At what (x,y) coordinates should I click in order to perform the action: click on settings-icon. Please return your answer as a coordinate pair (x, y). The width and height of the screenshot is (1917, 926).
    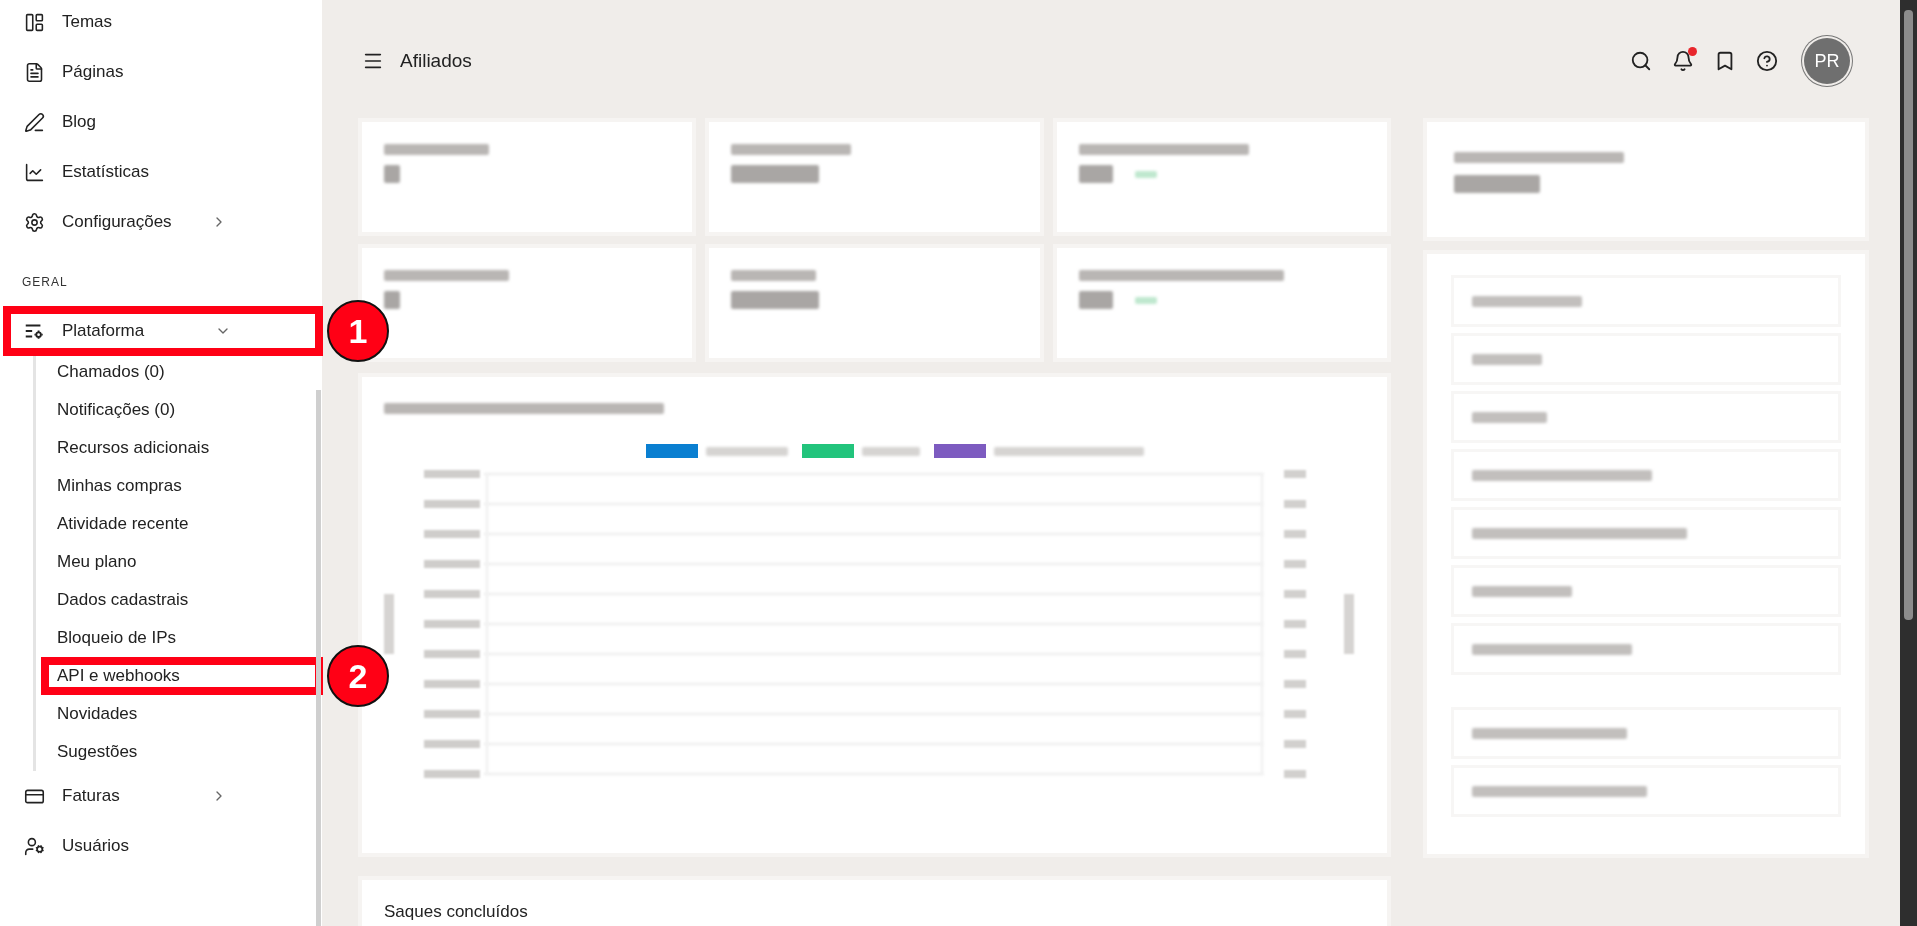
    Looking at the image, I should click on (34, 222).